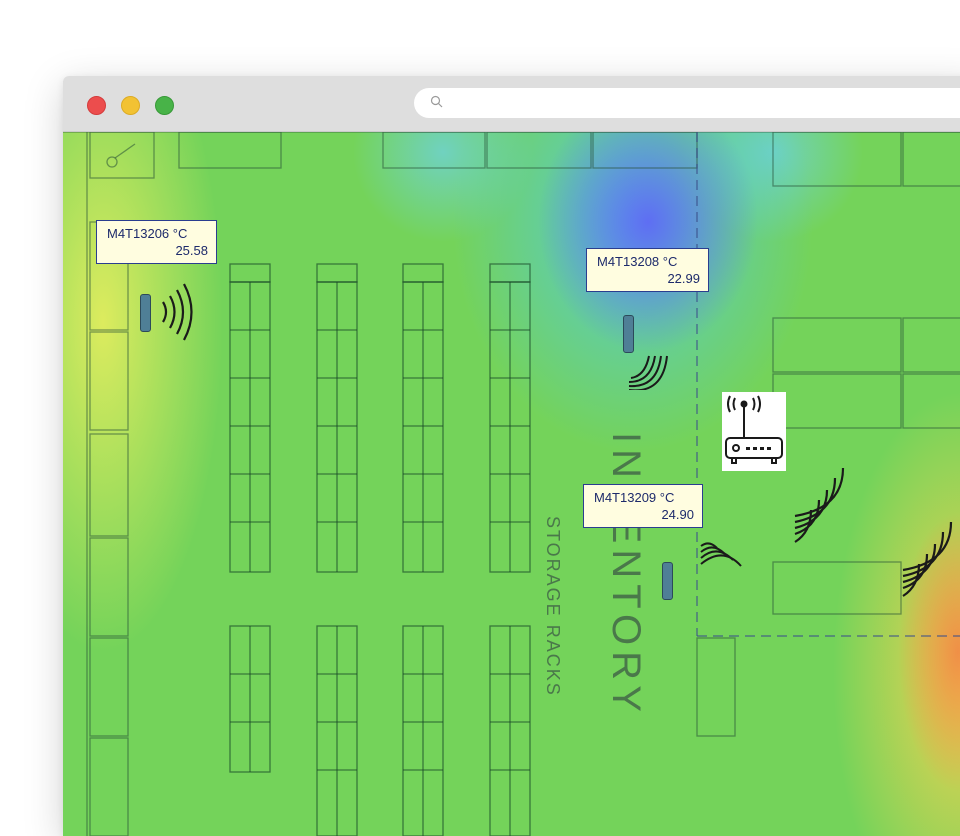  What do you see at coordinates (130, 105) in the screenshot?
I see `minimize-window-button` at bounding box center [130, 105].